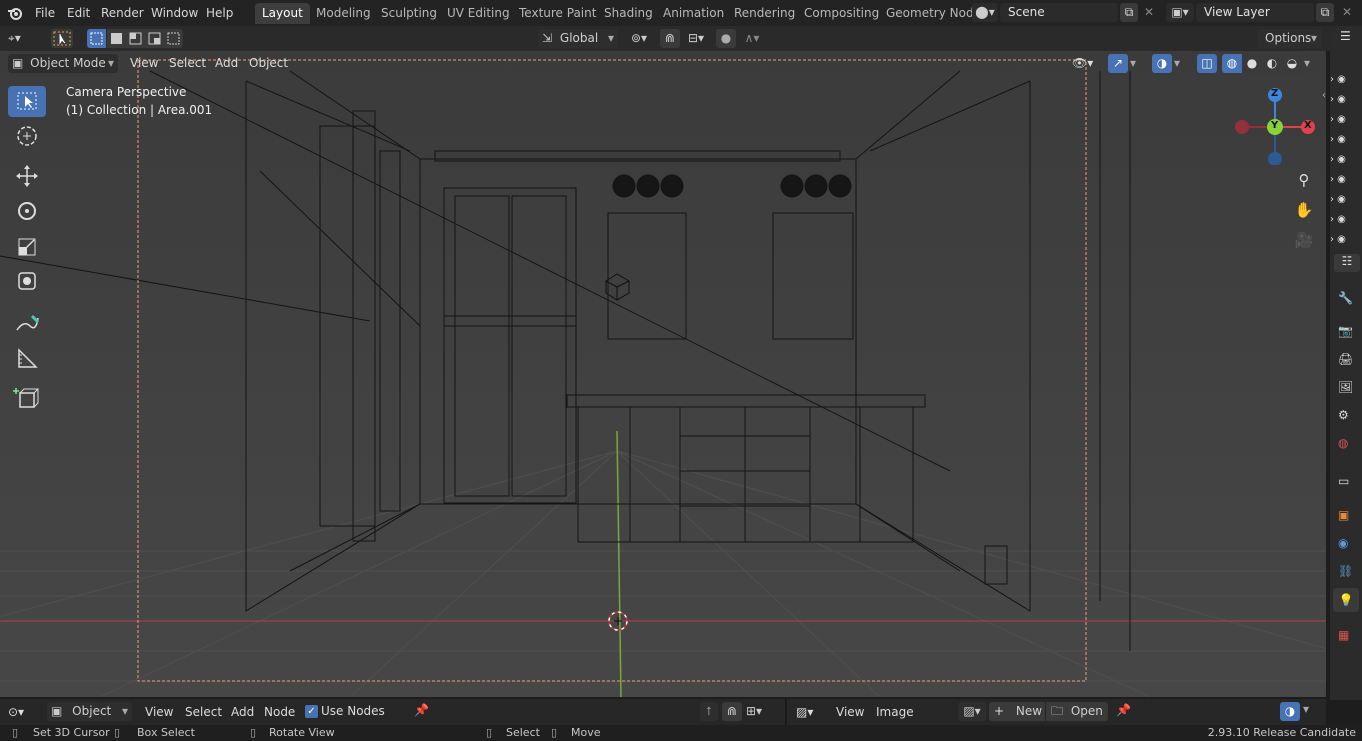 This screenshot has width=1362, height=741. Describe the element at coordinates (78, 13) in the screenshot. I see `menu-edit: Edit` at that location.